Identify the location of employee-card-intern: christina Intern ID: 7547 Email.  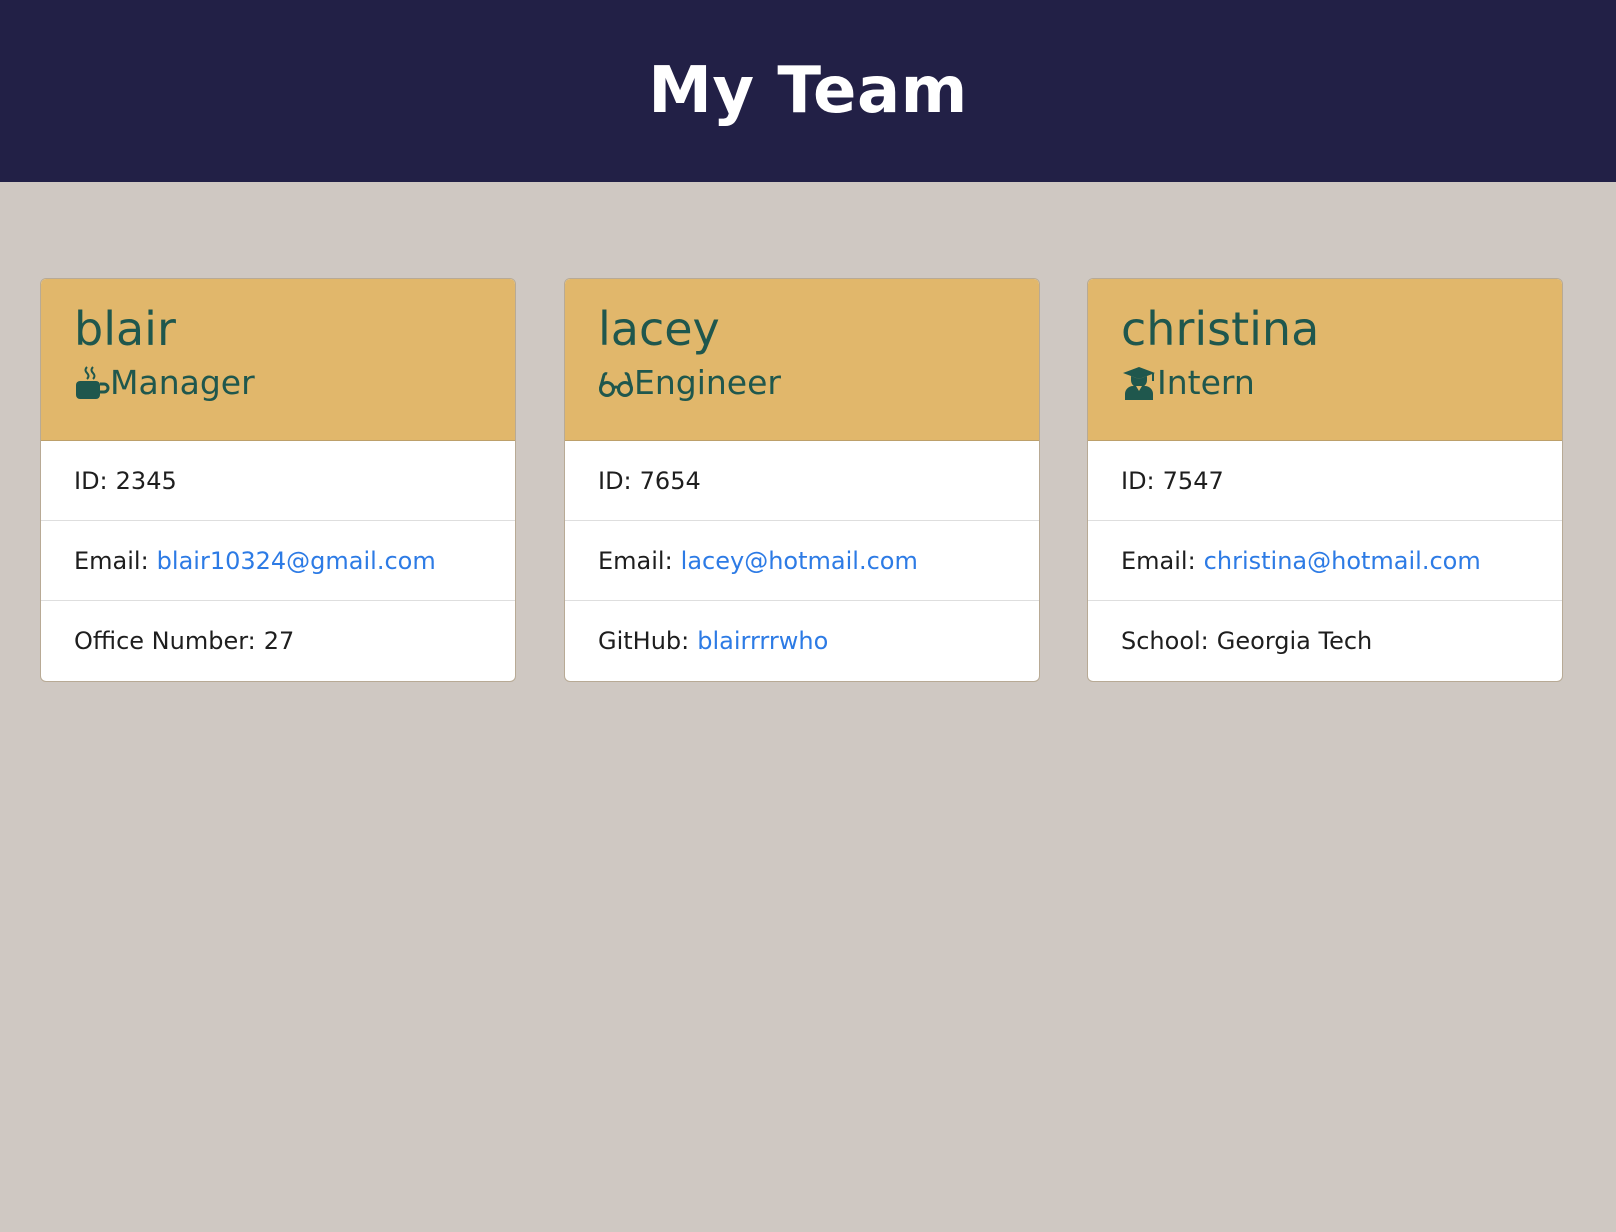
(1325, 480).